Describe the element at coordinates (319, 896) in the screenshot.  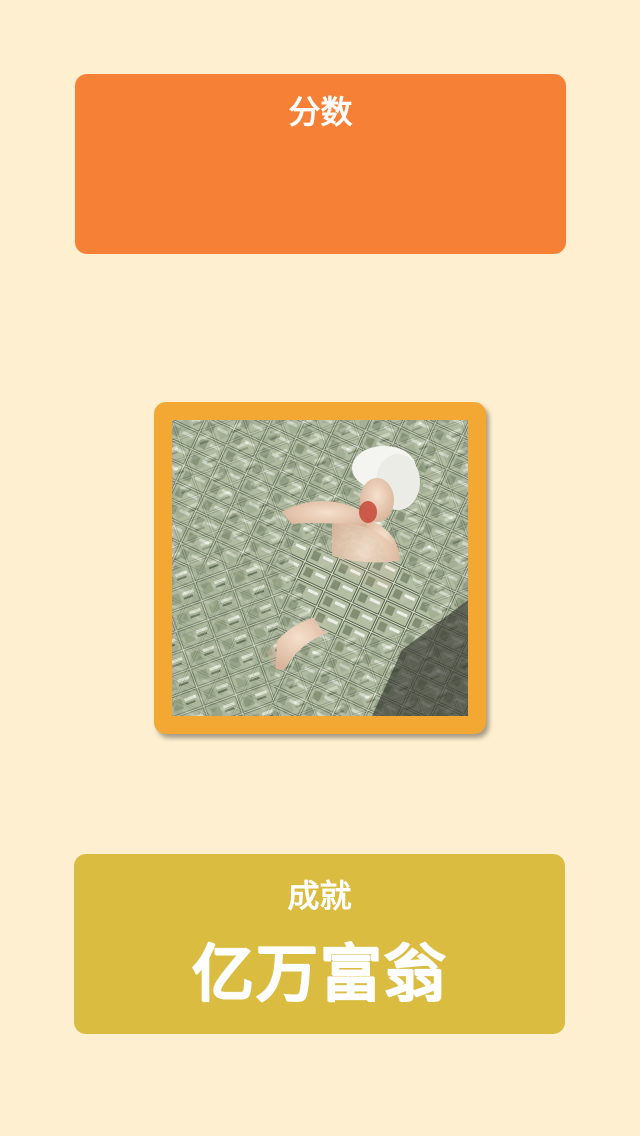
I see `achievement-label: 成就` at that location.